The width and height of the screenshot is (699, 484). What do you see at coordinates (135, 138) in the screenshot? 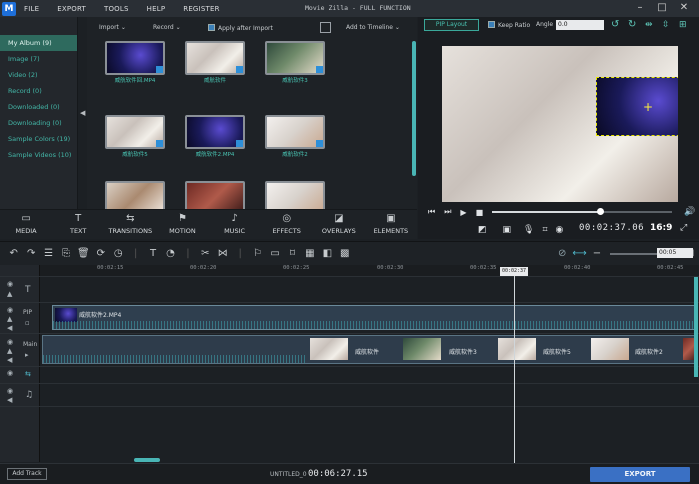
I see `media-item: 威航软件5` at bounding box center [135, 138].